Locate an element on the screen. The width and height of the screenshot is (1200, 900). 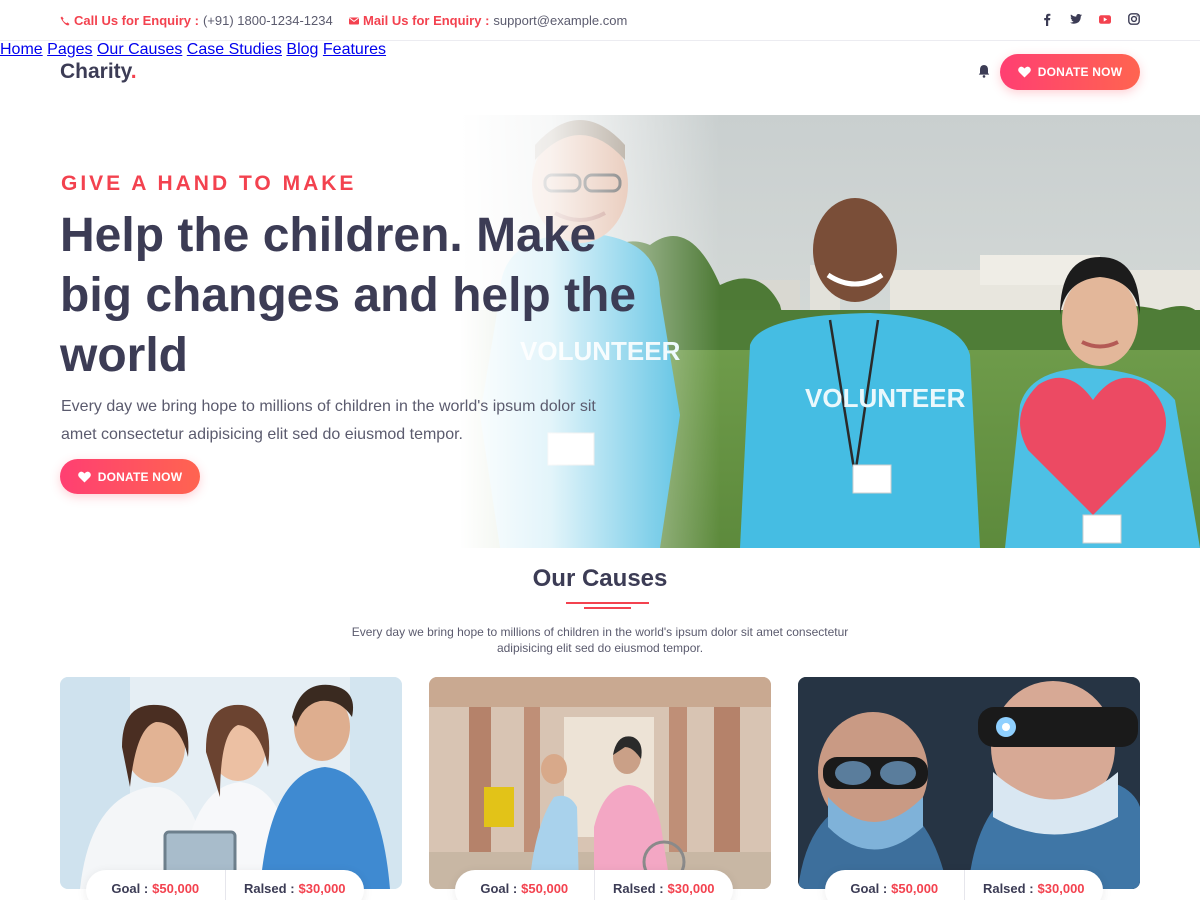
site-logo: Charity. is located at coordinates (98, 72).